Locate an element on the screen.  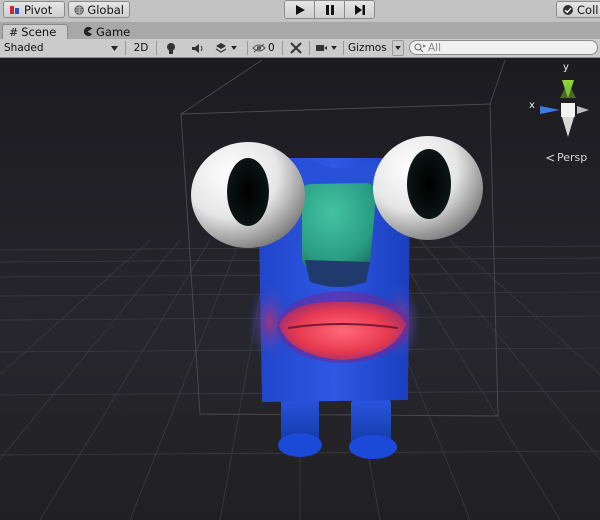
search-placeholder: All is located at coordinates (435, 47).